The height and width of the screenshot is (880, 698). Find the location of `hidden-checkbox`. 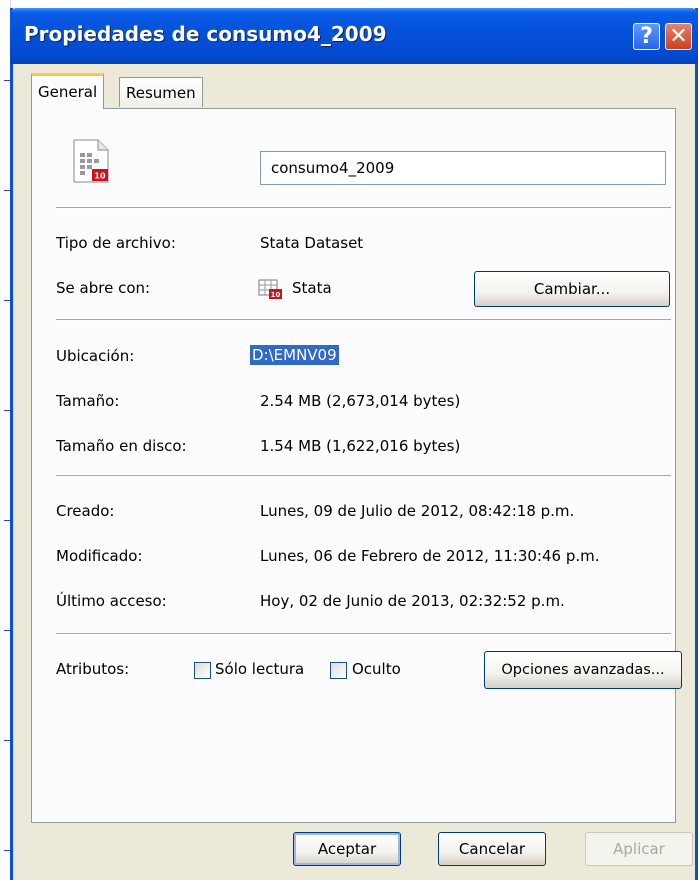

hidden-checkbox is located at coordinates (338, 670).